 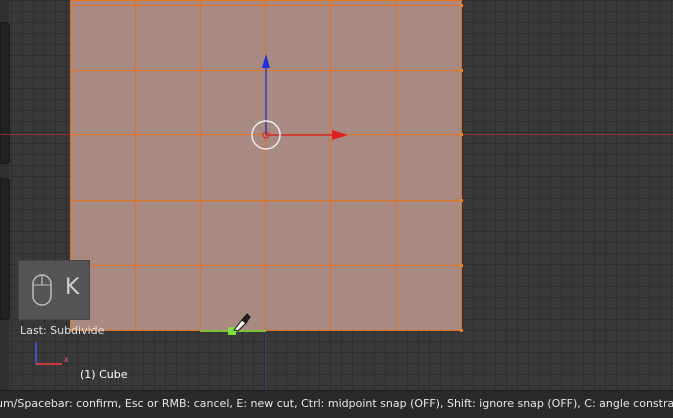 I want to click on transform-gizmo, so click(x=300, y=105).